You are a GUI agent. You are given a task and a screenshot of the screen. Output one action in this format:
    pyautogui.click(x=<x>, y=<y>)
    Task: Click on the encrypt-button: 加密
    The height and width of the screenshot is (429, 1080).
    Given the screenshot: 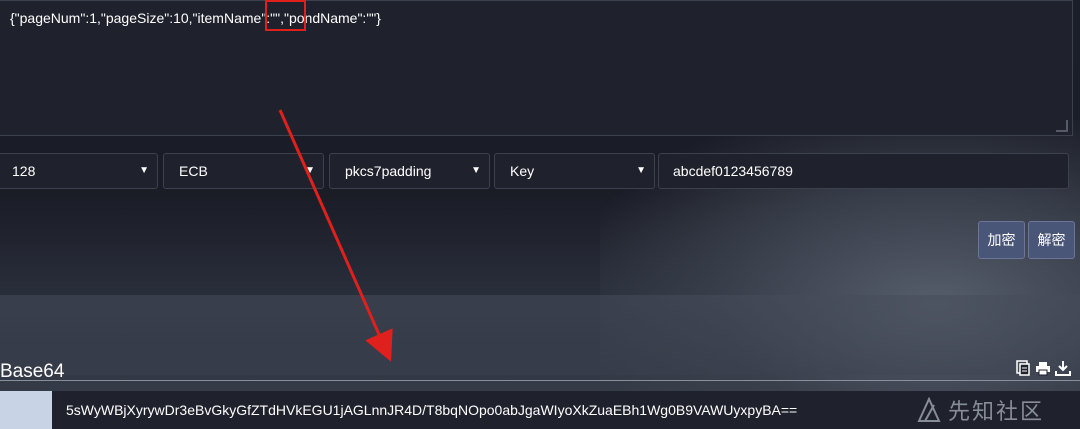 What is the action you would take?
    pyautogui.click(x=1001, y=240)
    